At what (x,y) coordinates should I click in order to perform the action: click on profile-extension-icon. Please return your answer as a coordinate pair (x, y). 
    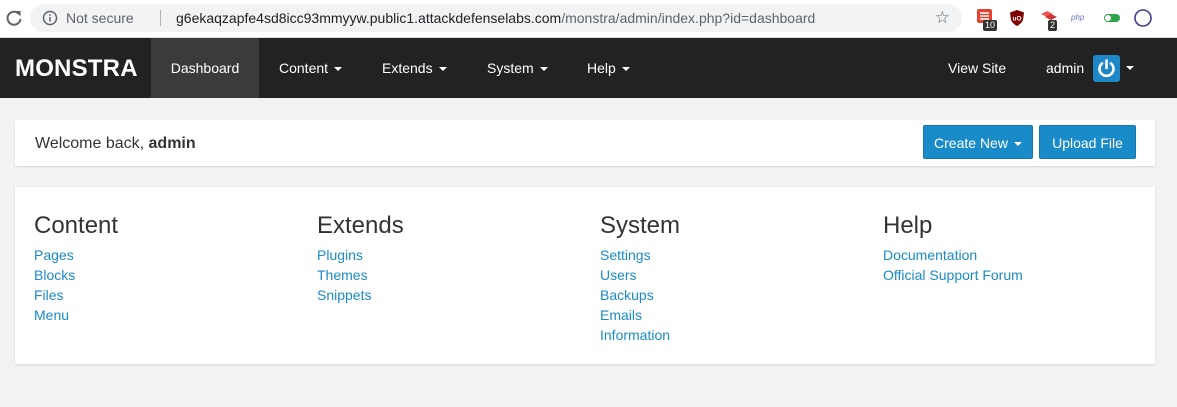
    Looking at the image, I should click on (1143, 18).